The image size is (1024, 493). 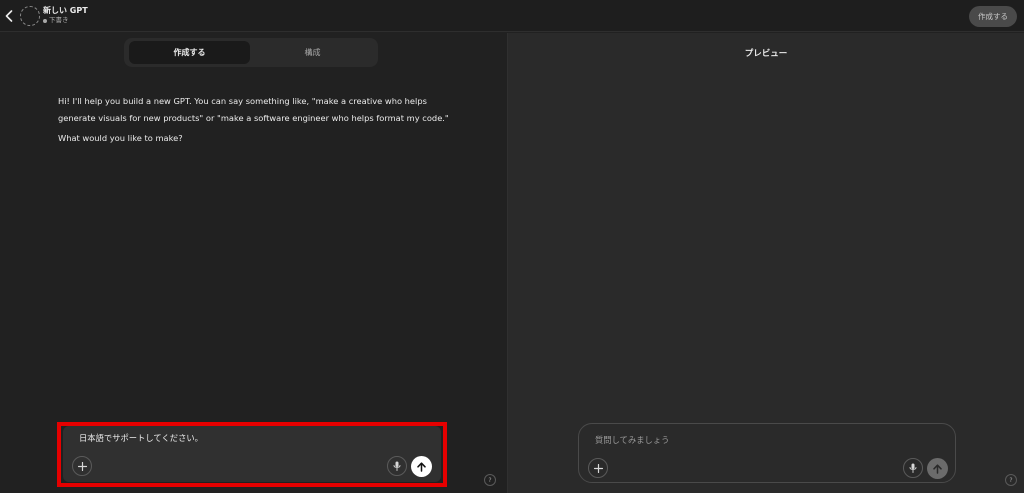 I want to click on mode-tab-switch: 作成する 構成, so click(x=251, y=52).